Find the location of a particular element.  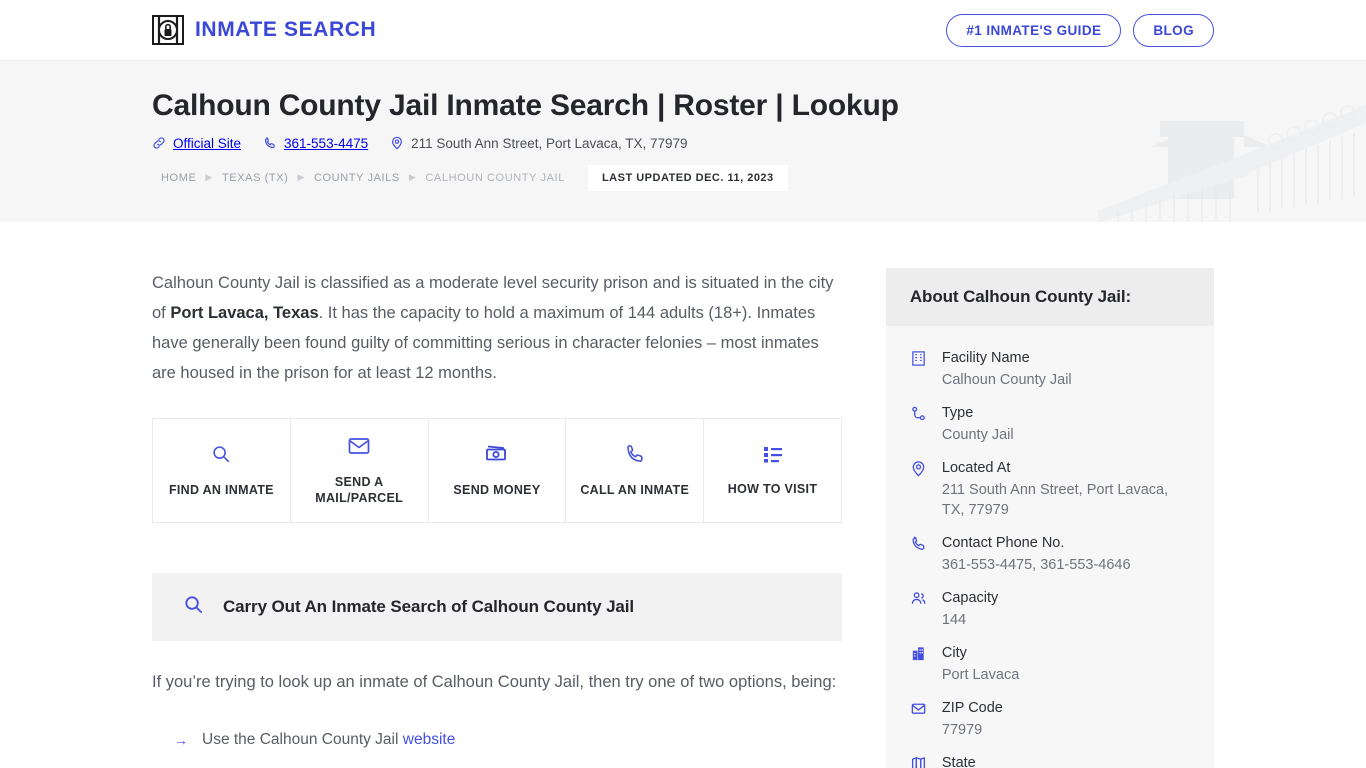

arrow-right-icon: → is located at coordinates (181, 740).